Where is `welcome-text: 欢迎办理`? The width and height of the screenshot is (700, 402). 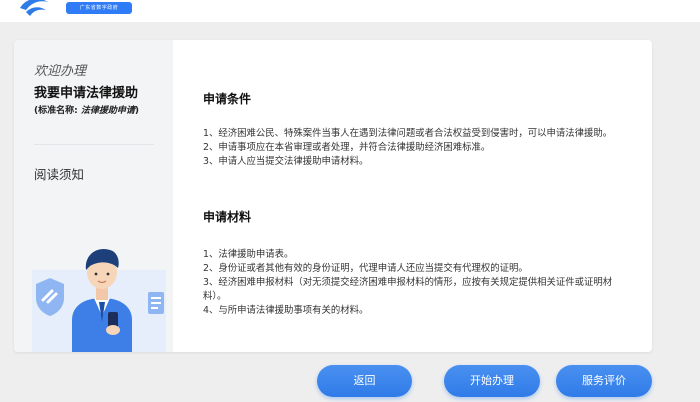 welcome-text: 欢迎办理 is located at coordinates (60, 71).